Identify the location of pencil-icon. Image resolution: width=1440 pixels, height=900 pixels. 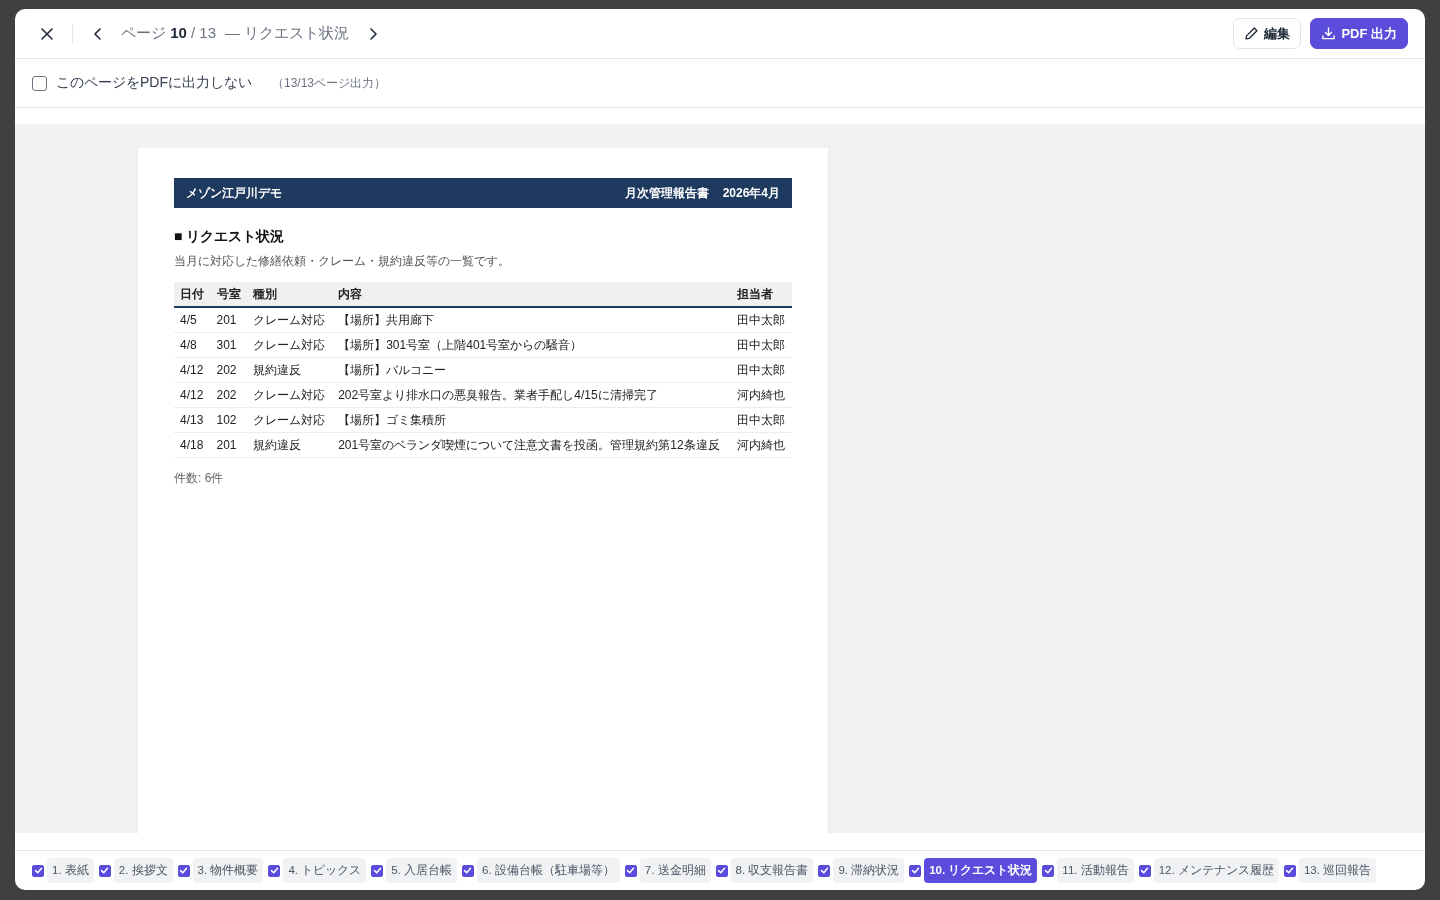
(1252, 33).